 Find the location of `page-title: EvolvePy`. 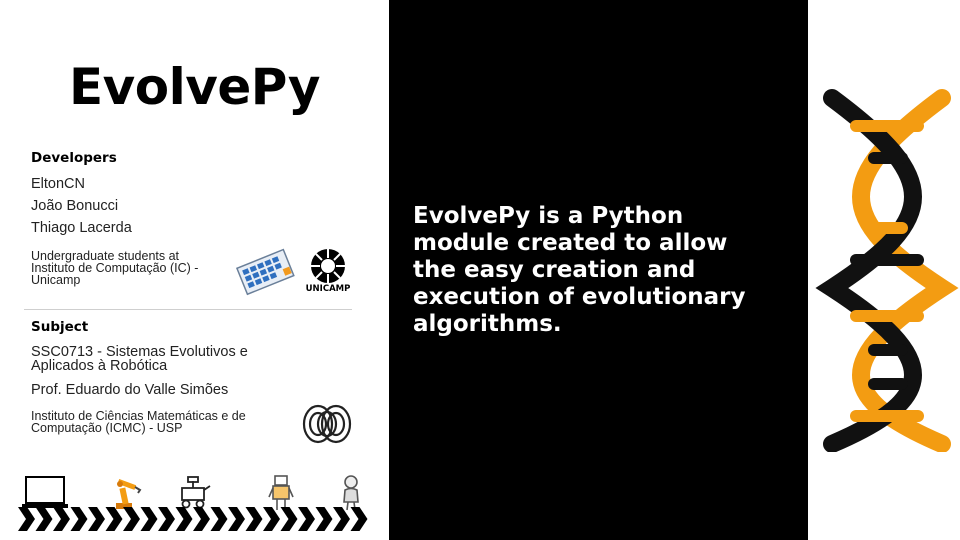

page-title: EvolvePy is located at coordinates (194, 87).